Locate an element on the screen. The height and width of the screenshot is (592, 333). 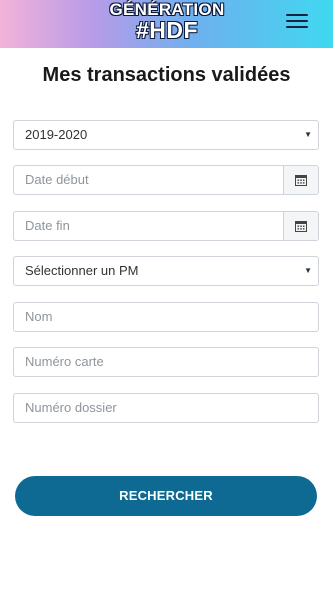
pm-select: Sélectionner un PM ▼ is located at coordinates (166, 271).